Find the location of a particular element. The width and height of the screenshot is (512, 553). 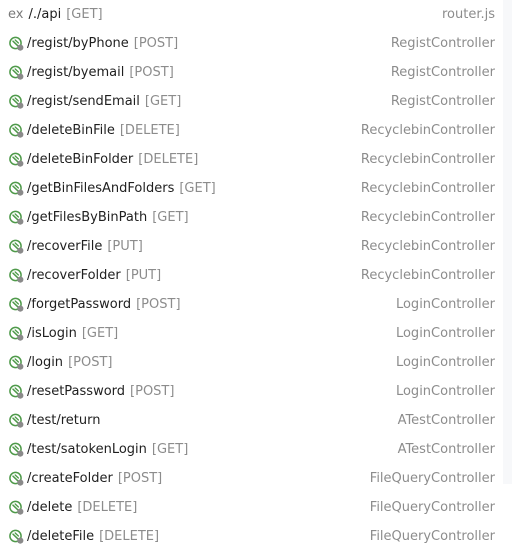

list-item: /test/return ATestController is located at coordinates (251, 420).